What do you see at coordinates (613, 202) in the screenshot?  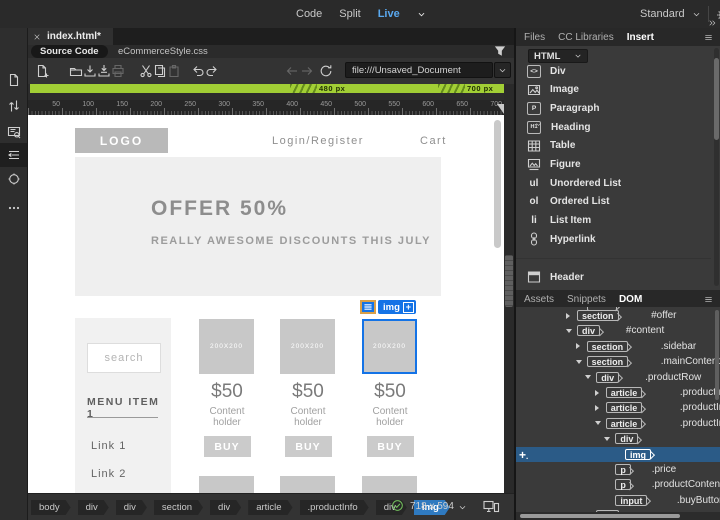 I see `insert-item-ordered-list: ol Ordered List` at bounding box center [613, 202].